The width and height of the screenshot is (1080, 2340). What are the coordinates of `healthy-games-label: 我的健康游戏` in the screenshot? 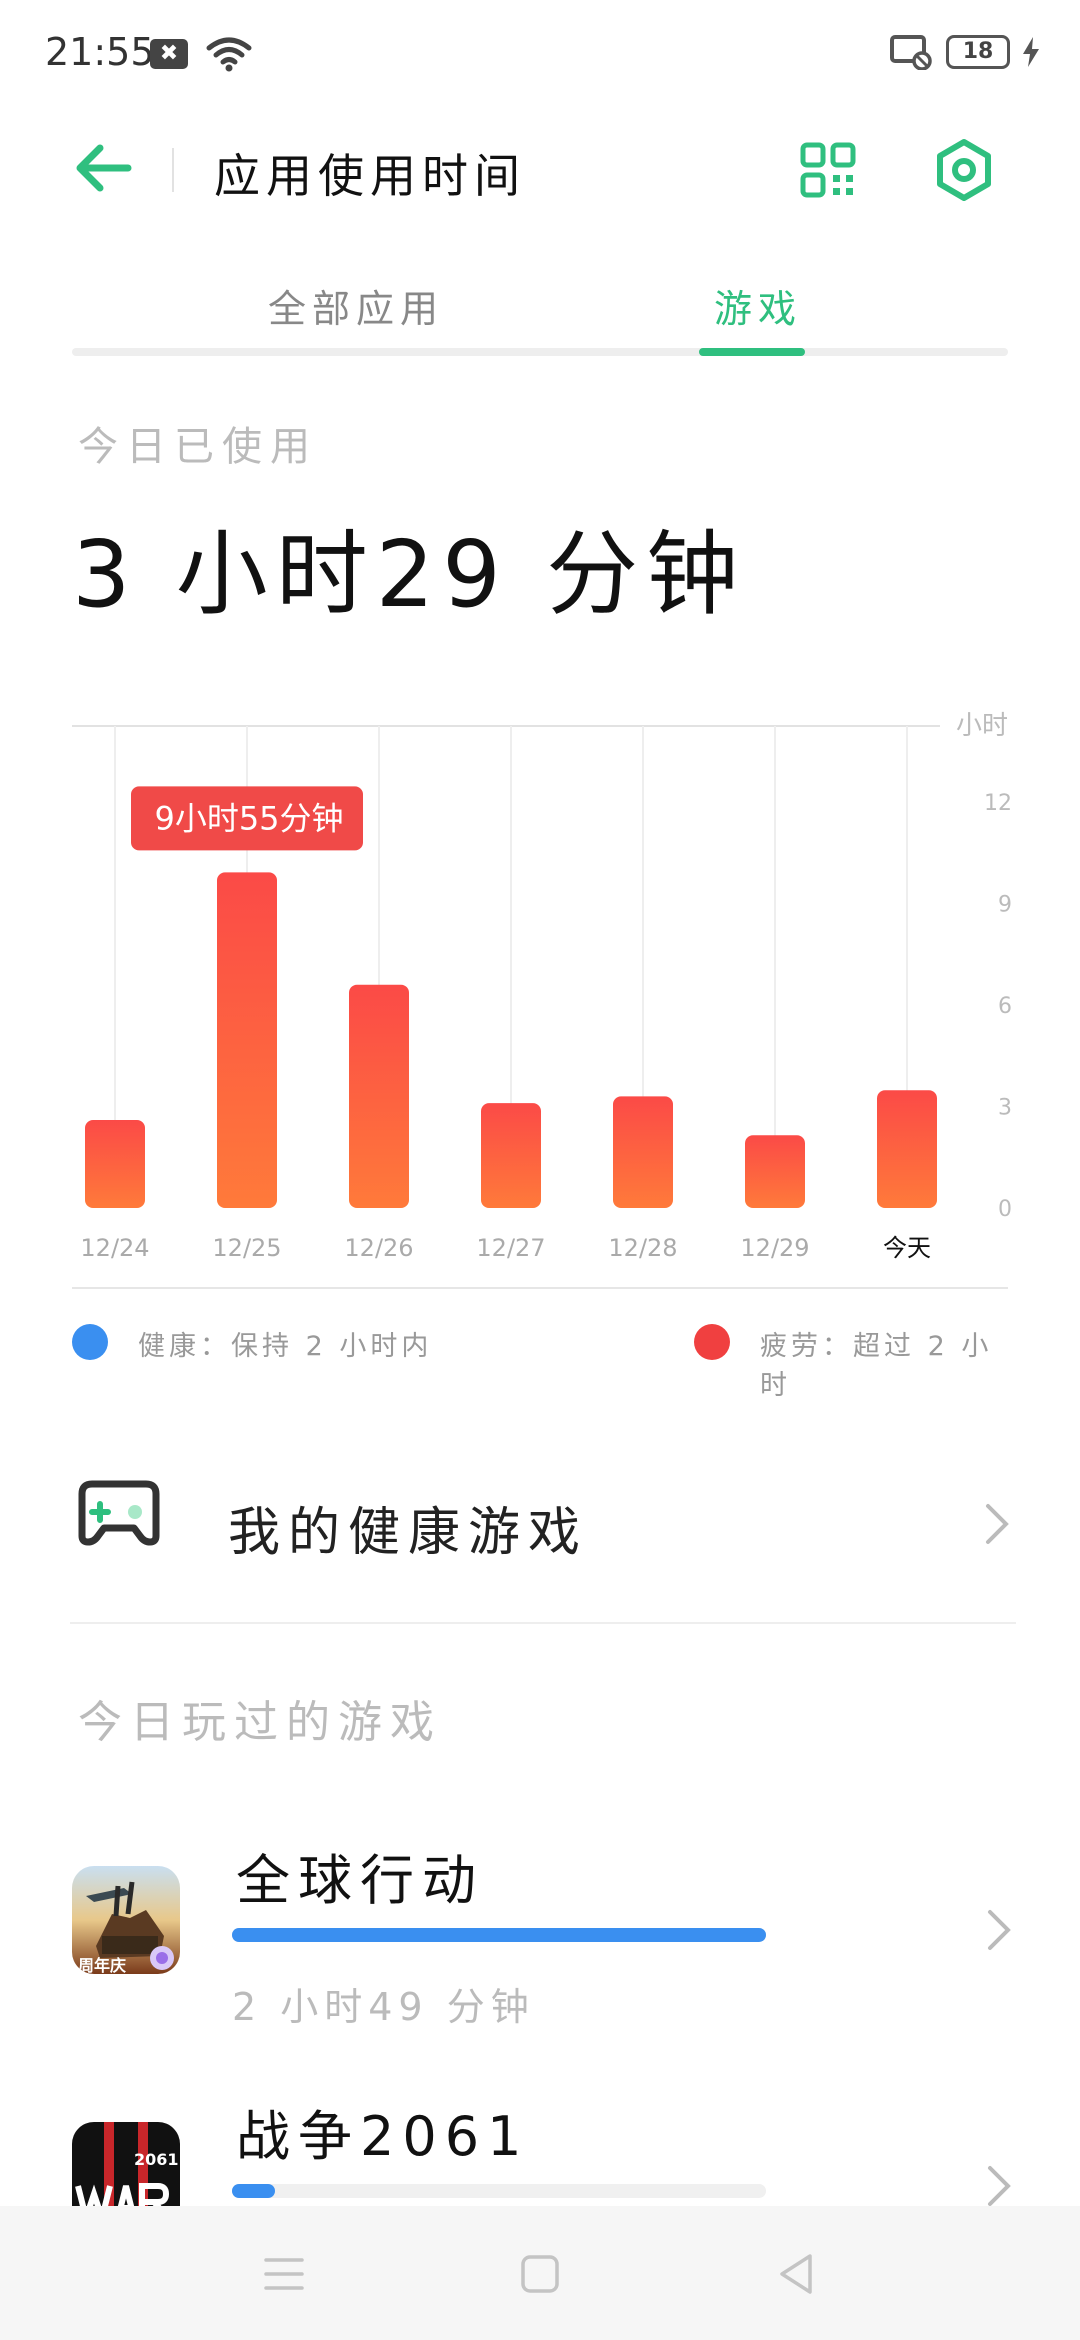 It's located at (408, 1533).